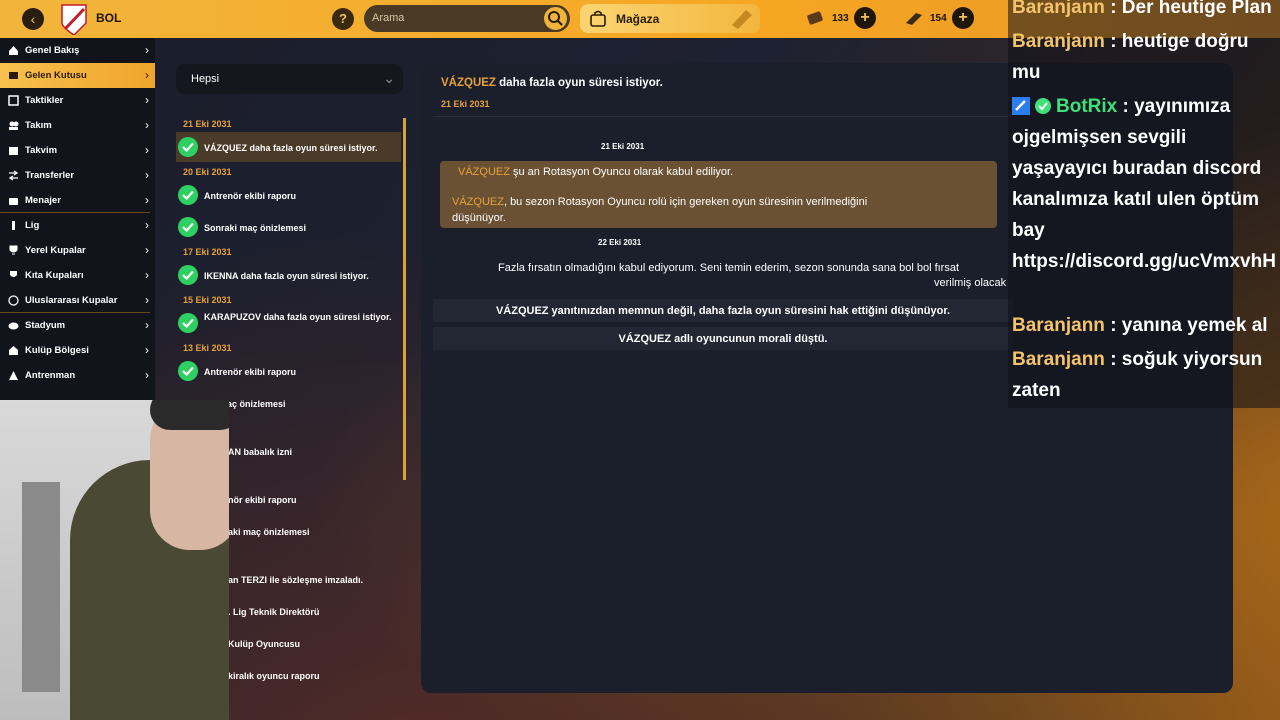 This screenshot has width=1280, height=720. I want to click on chevron-down-icon: ⌄, so click(389, 78).